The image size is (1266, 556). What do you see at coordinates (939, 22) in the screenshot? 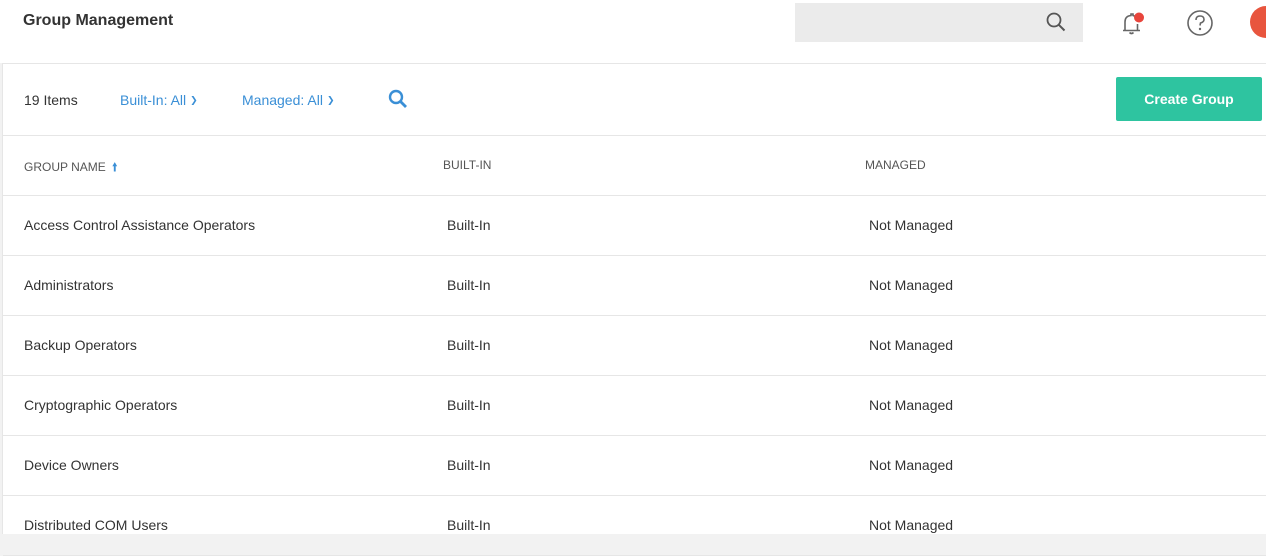
I see `global-search-box` at bounding box center [939, 22].